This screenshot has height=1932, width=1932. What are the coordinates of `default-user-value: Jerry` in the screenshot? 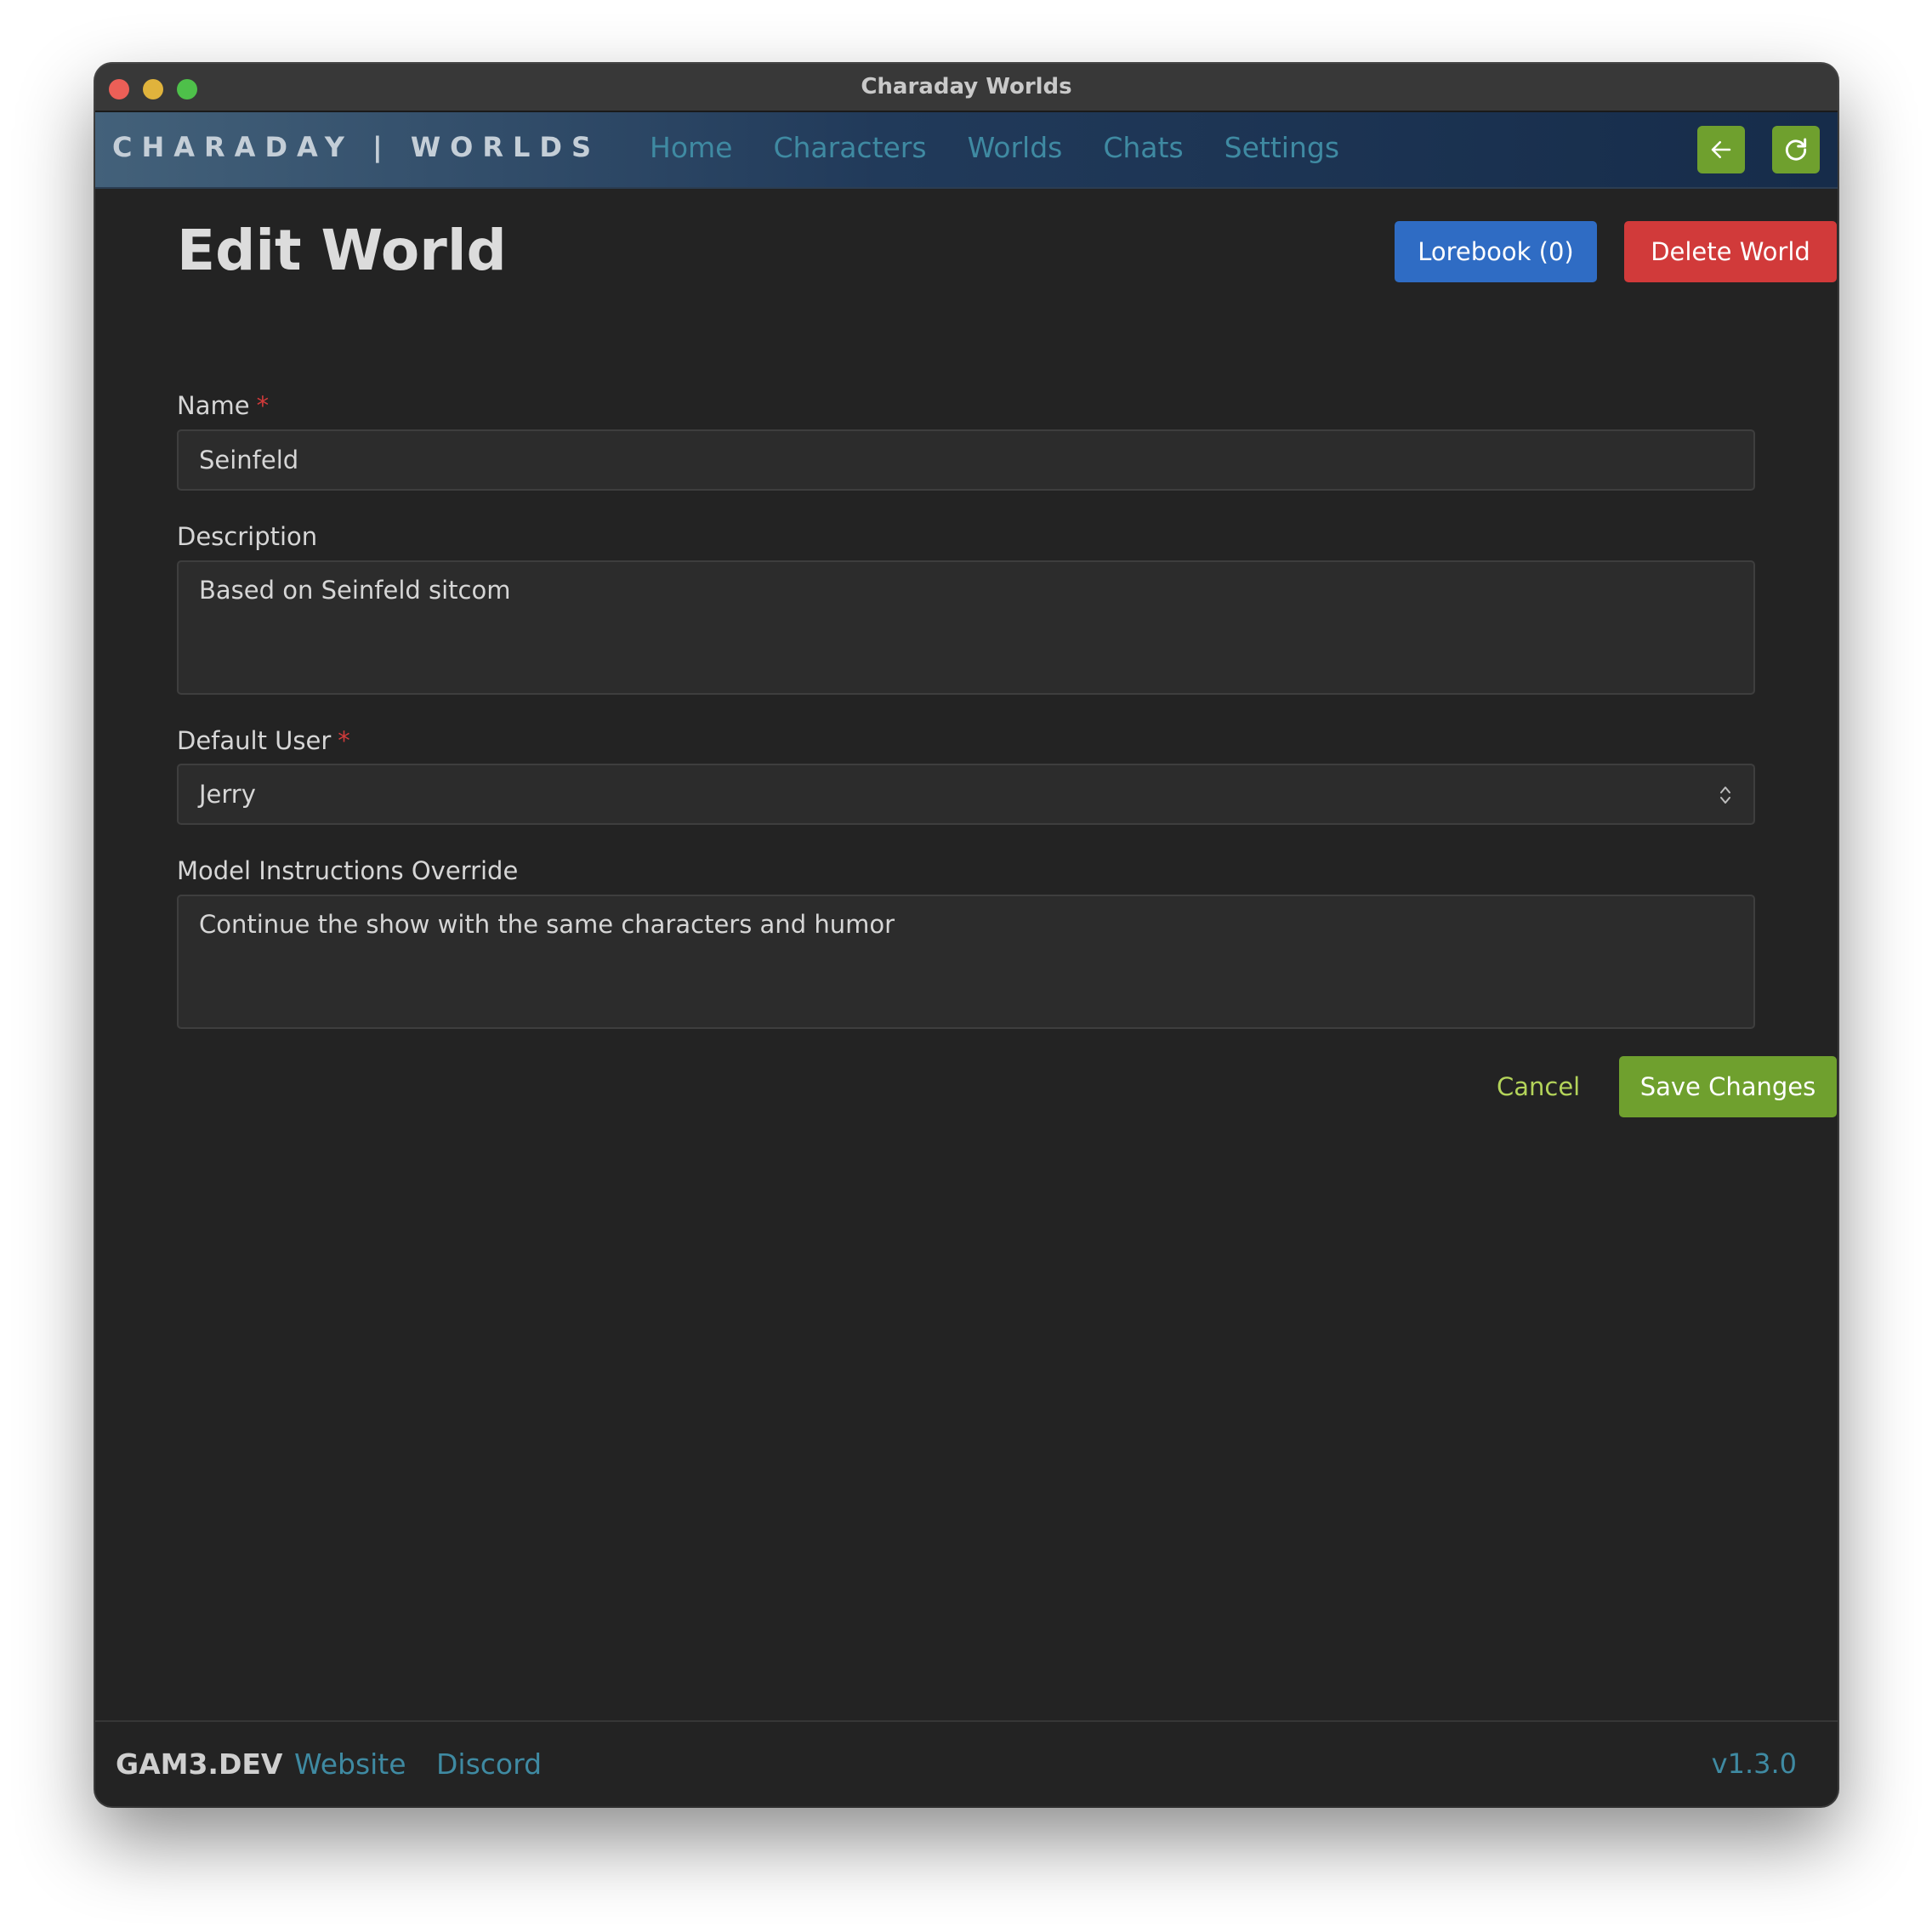 It's located at (227, 794).